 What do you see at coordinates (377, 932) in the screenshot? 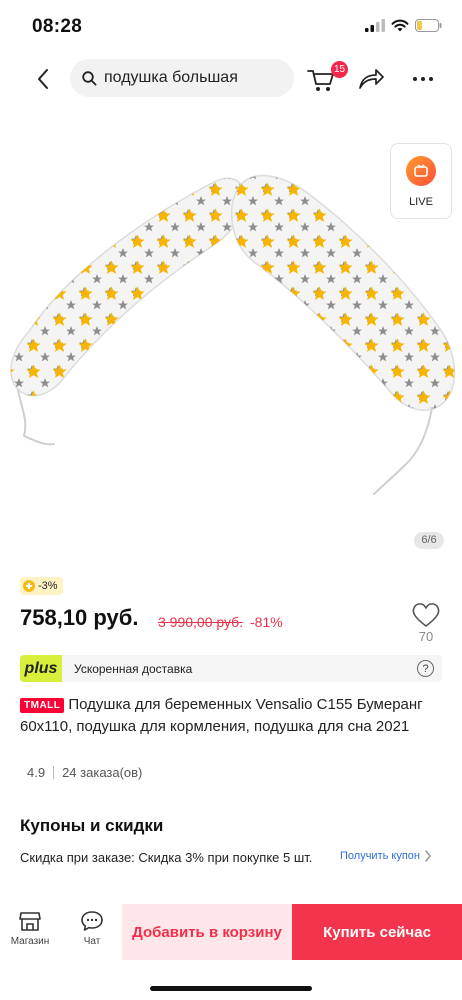
I see `buy-now-button: Купить сейчас` at bounding box center [377, 932].